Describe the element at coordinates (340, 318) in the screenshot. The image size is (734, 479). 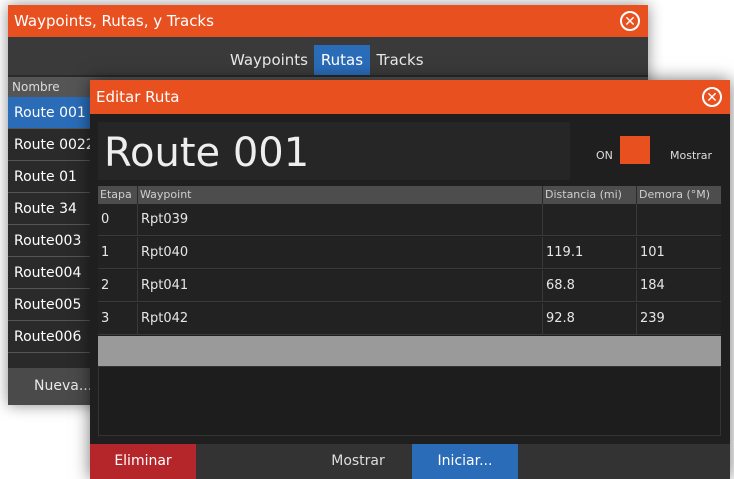
I see `cell-waypoint: Rpt042` at that location.